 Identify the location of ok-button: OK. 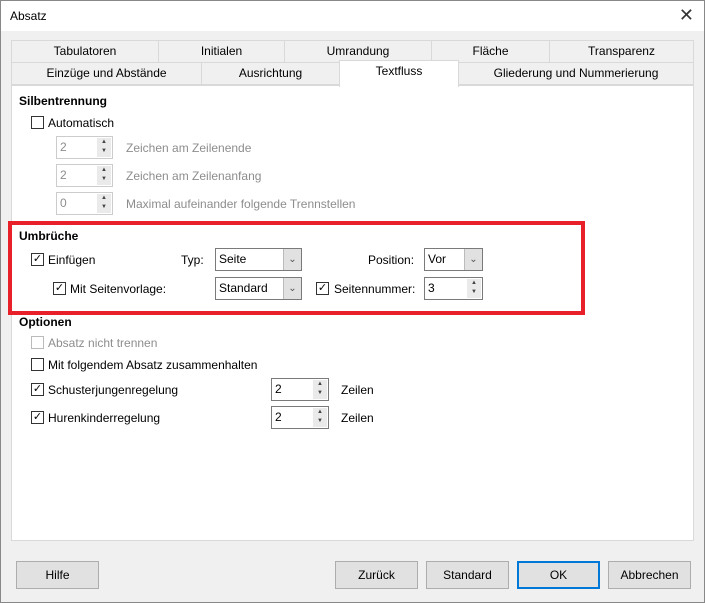
(558, 575).